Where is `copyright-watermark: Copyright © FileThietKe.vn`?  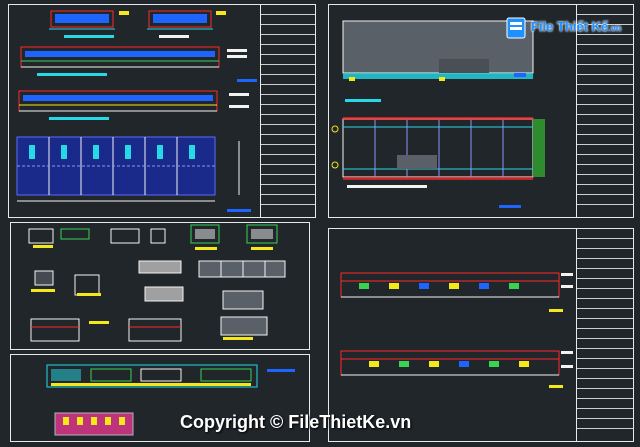 copyright-watermark: Copyright © FileThietKe.vn is located at coordinates (296, 422).